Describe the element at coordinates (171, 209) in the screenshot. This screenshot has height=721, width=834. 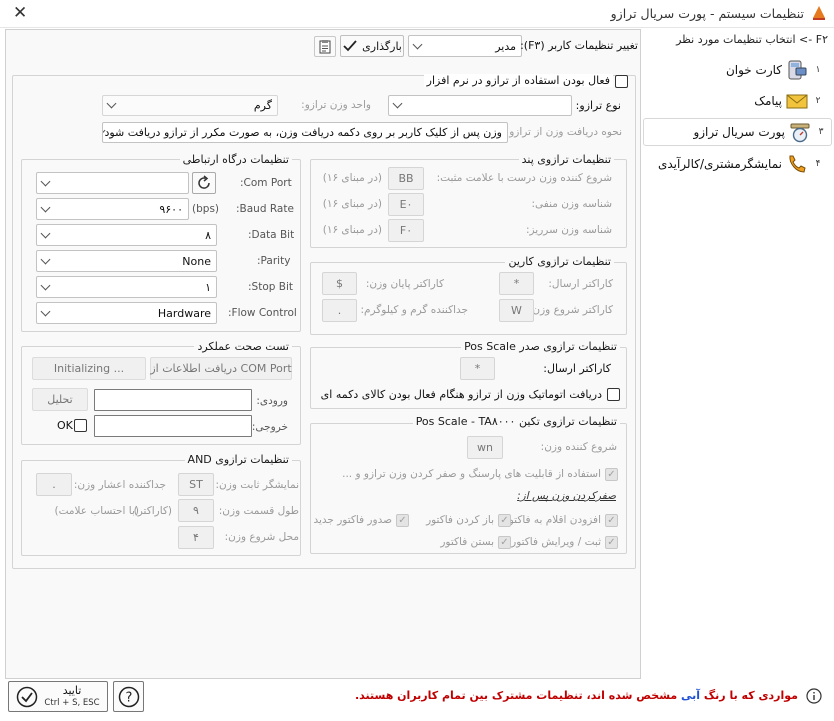
I see `baud-value: ۹۶۰۰` at that location.